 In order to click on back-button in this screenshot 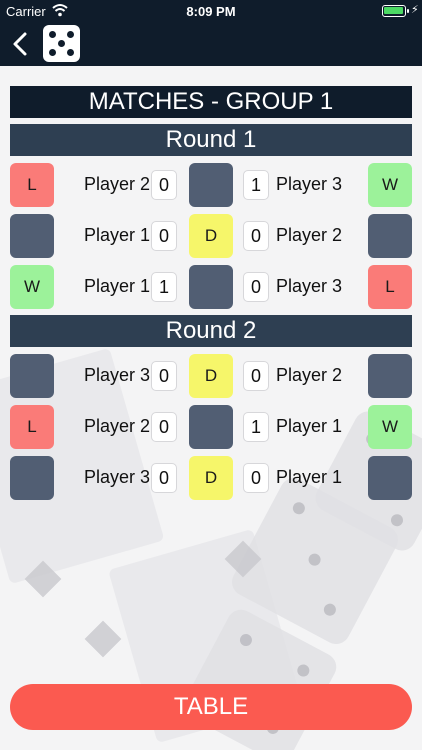, I will do `click(21, 44)`.